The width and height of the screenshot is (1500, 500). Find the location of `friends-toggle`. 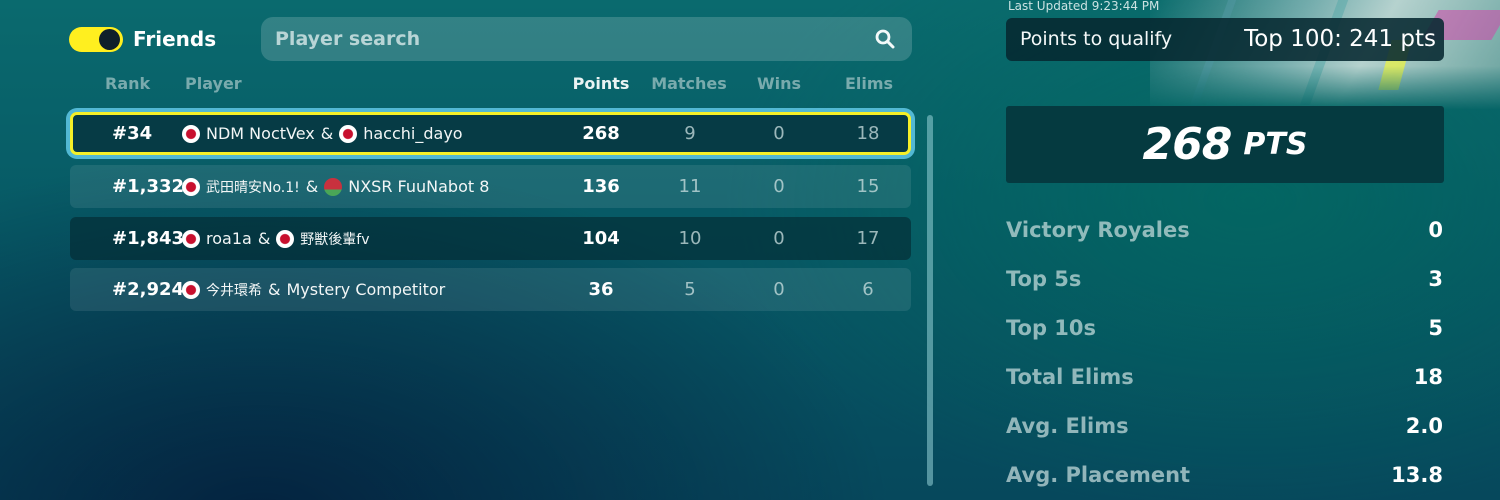

friends-toggle is located at coordinates (96, 39).